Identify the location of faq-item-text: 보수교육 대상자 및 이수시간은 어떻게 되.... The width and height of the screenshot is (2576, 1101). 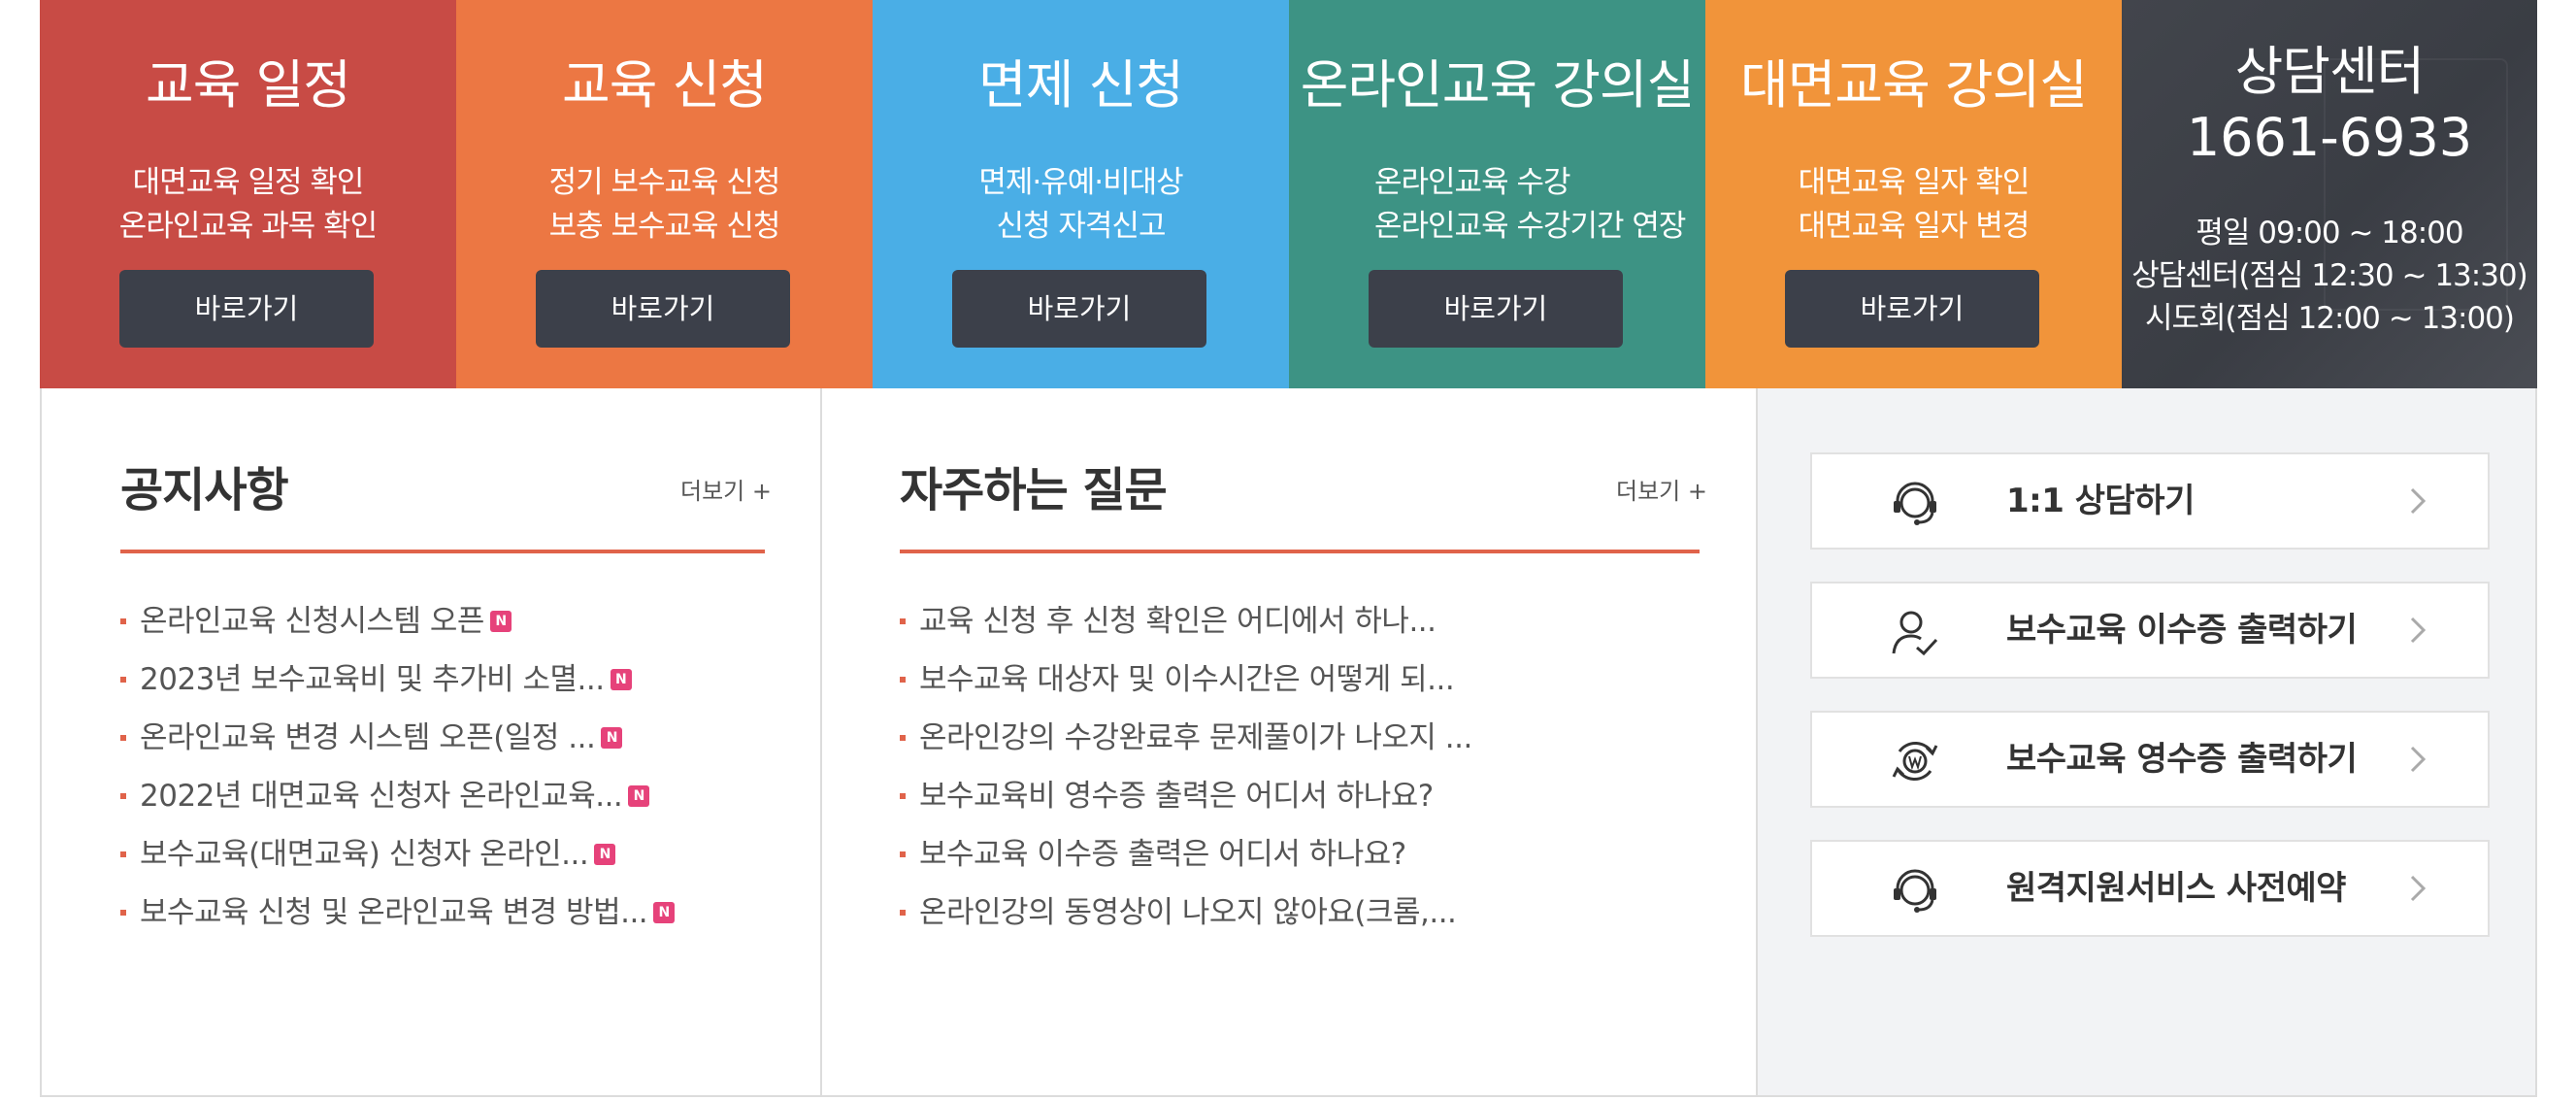
(1187, 679).